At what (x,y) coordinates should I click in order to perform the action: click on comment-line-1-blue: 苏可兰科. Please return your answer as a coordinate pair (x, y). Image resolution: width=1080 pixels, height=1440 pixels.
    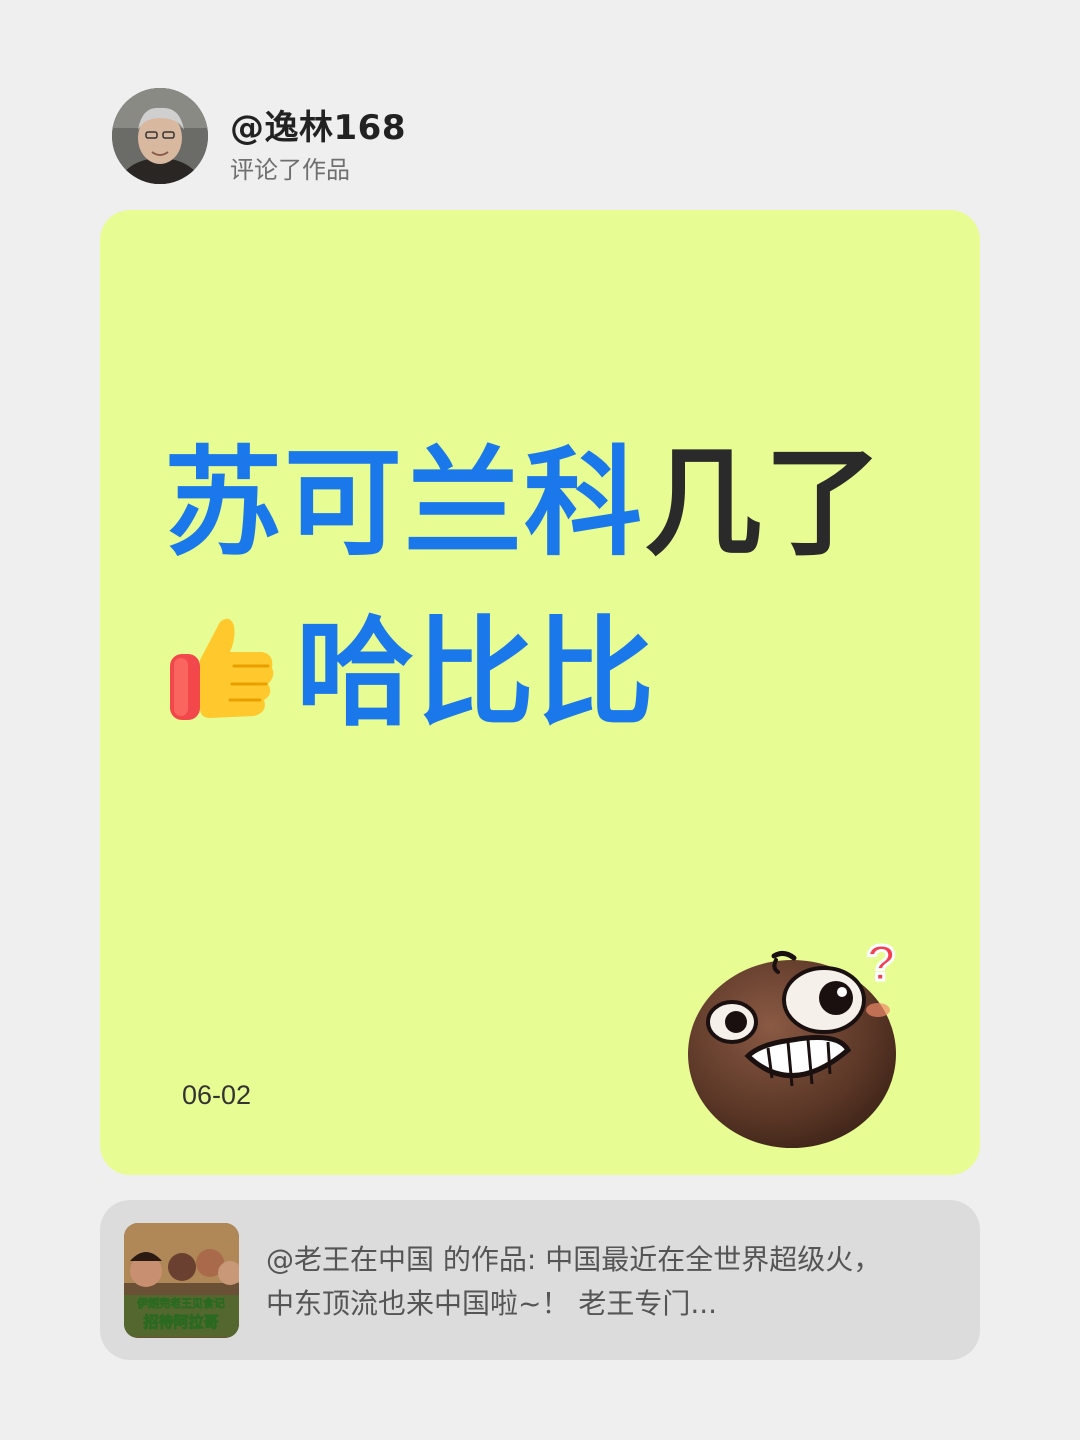
    Looking at the image, I should click on (404, 503).